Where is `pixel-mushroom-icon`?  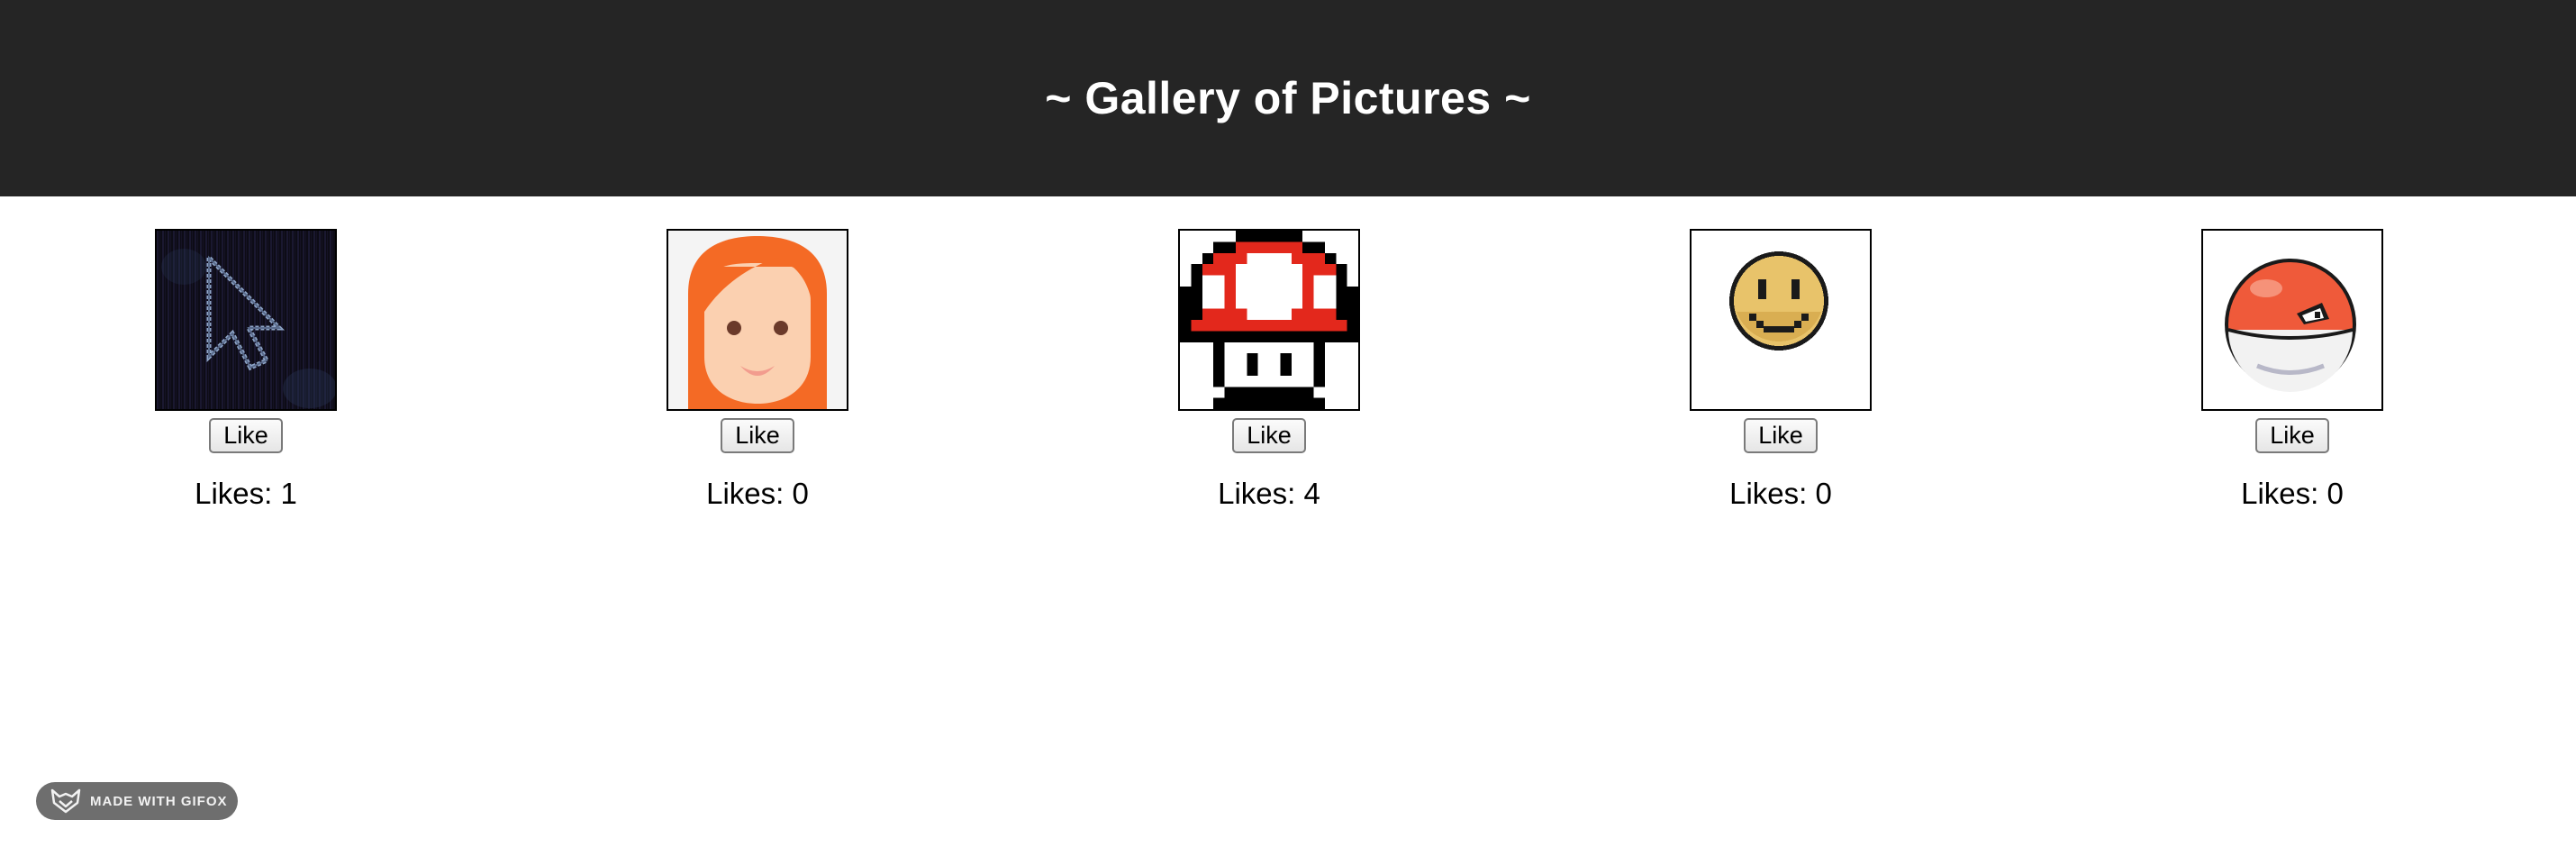
pixel-mushroom-icon is located at coordinates (1269, 320).